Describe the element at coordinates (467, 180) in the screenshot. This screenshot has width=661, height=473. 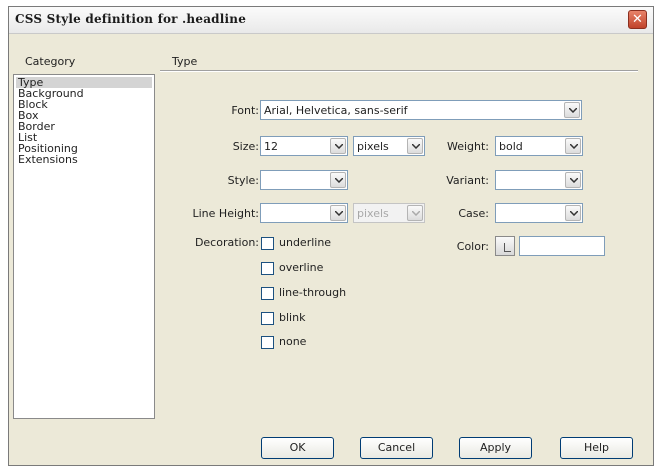
I see `variant-label: Variant:` at that location.